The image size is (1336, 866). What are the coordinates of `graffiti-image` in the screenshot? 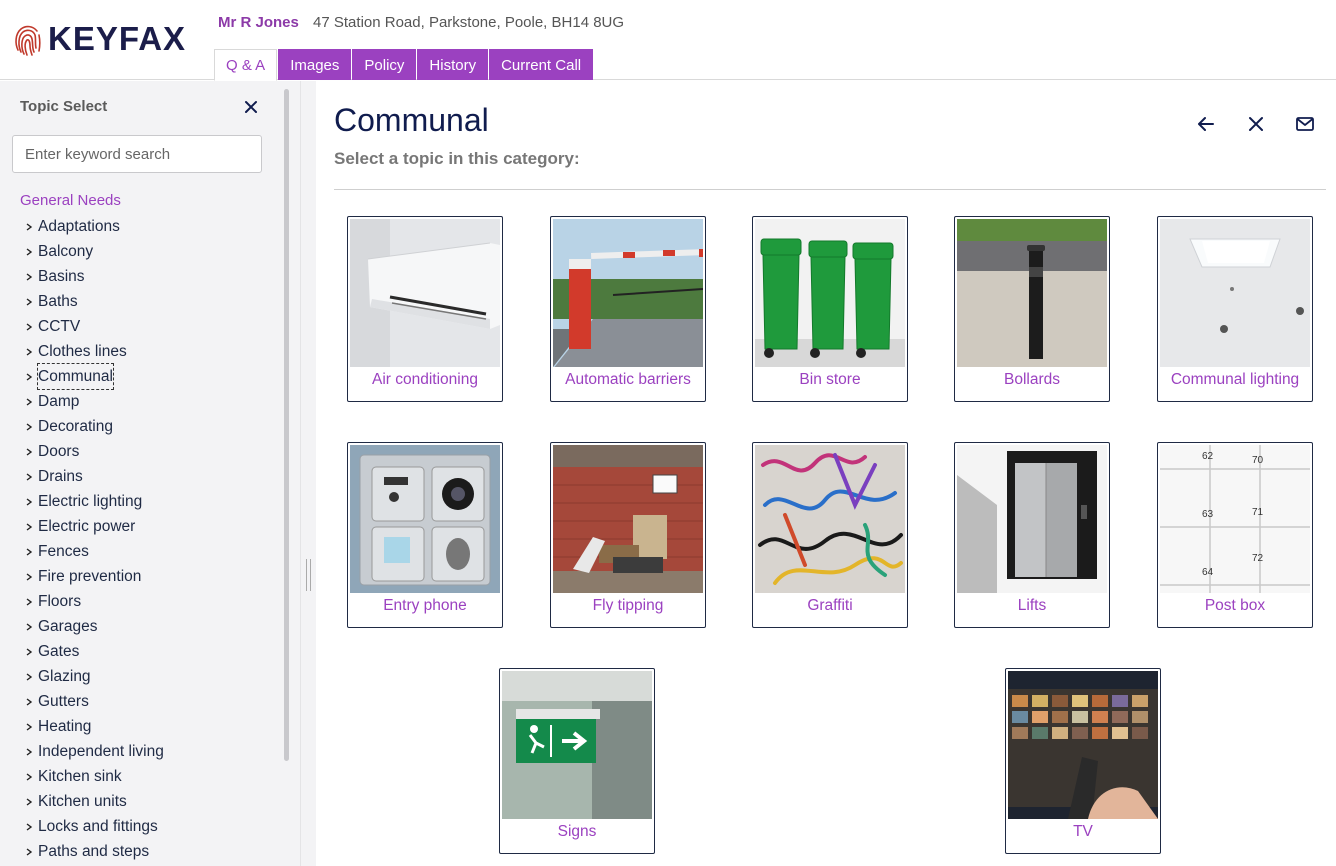 It's located at (830, 519).